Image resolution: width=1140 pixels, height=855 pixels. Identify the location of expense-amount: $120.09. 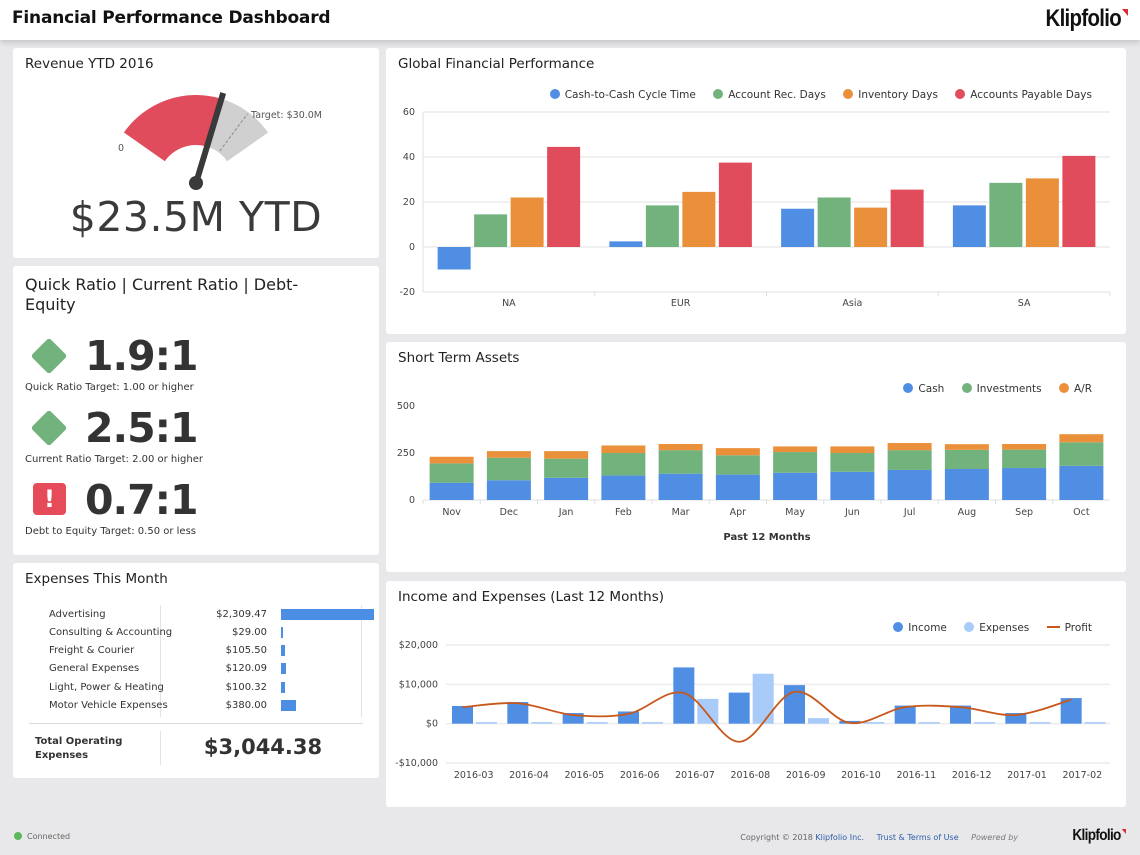
(246, 668).